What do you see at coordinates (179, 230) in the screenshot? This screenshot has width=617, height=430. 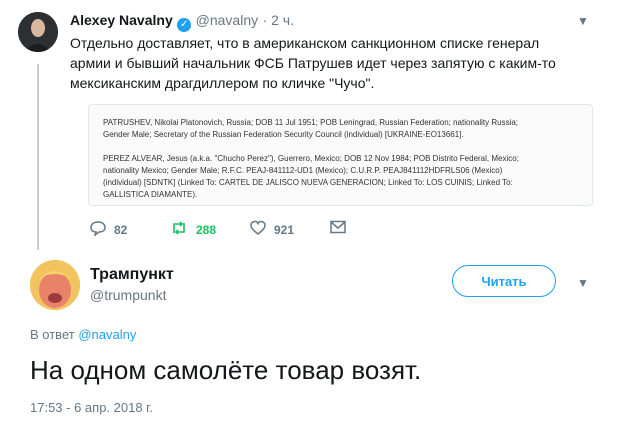 I see `retweet-icon` at bounding box center [179, 230].